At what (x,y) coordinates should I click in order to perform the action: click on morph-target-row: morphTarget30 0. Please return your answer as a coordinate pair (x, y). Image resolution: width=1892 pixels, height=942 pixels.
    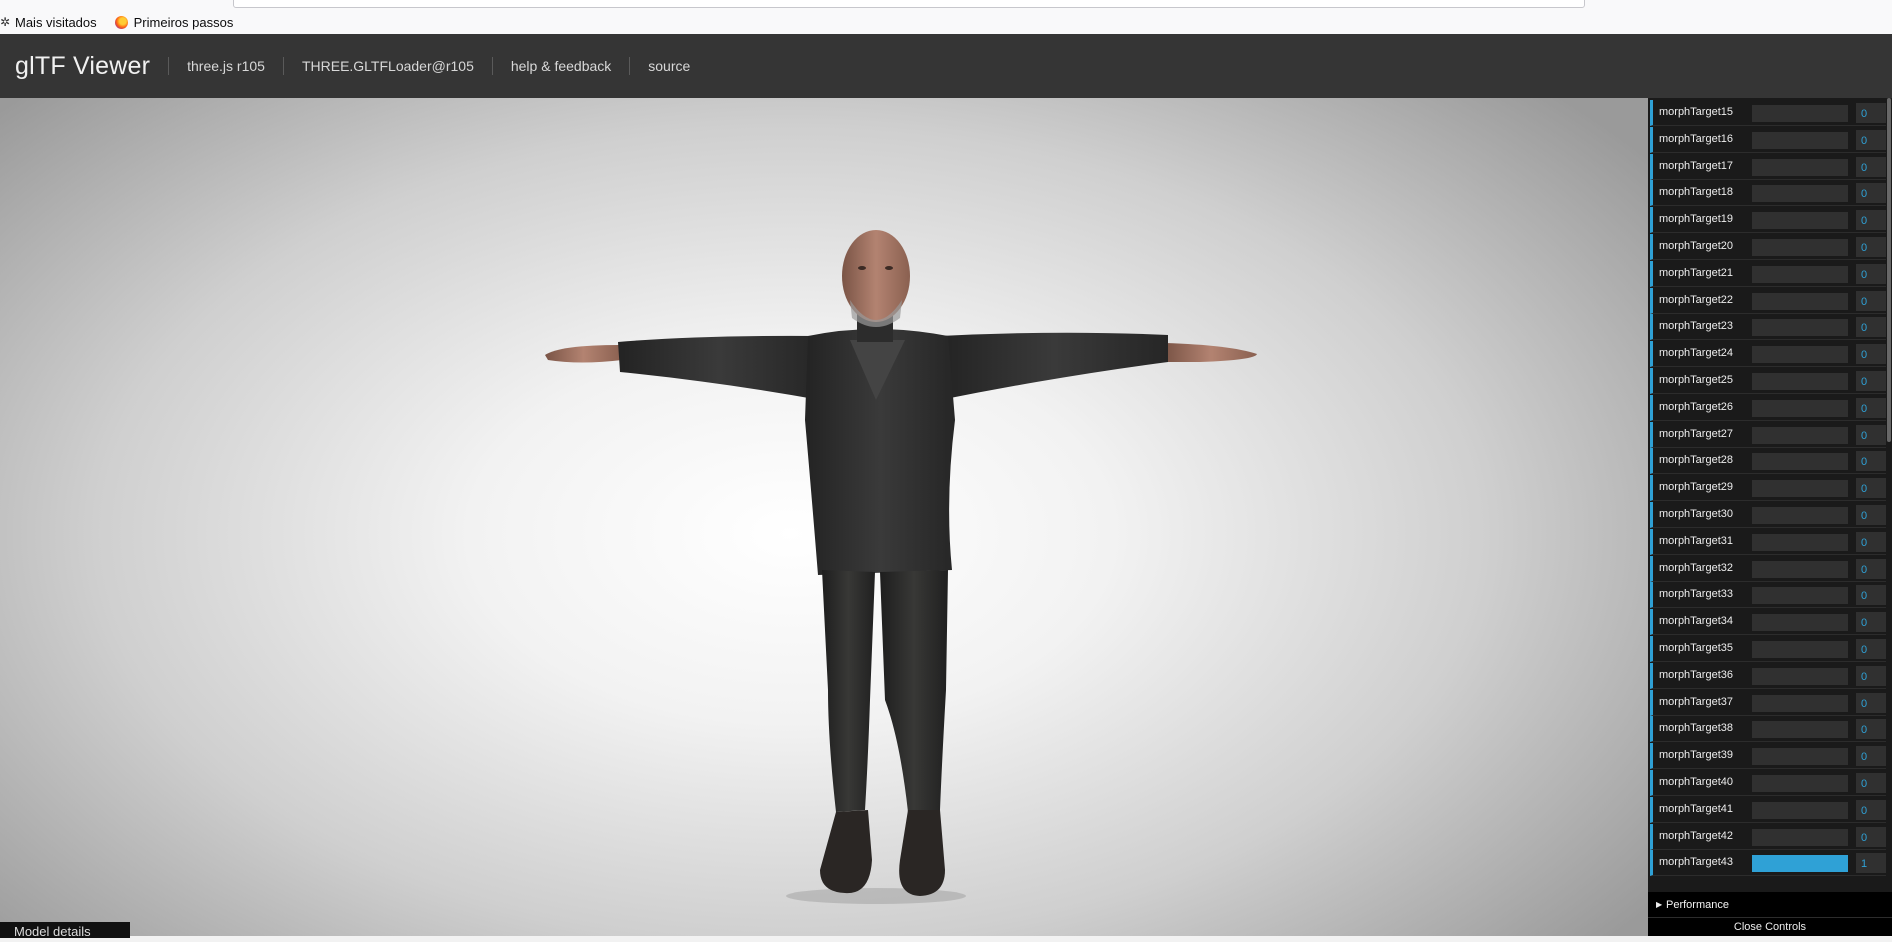
    Looking at the image, I should click on (1768, 515).